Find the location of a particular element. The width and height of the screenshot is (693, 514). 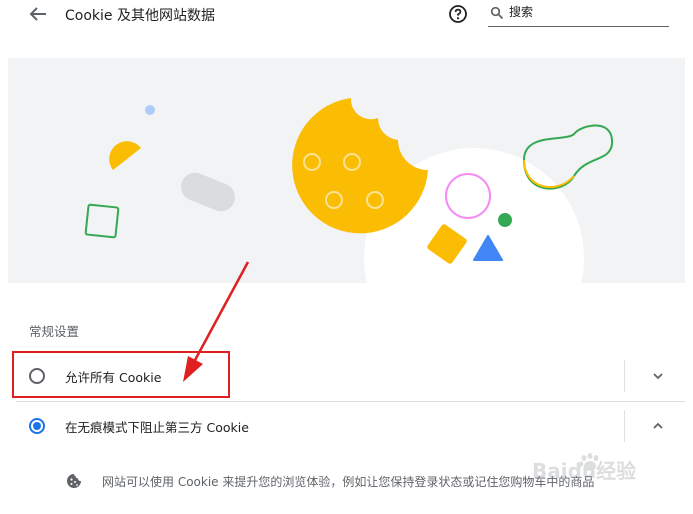

back-button is located at coordinates (38, 14).